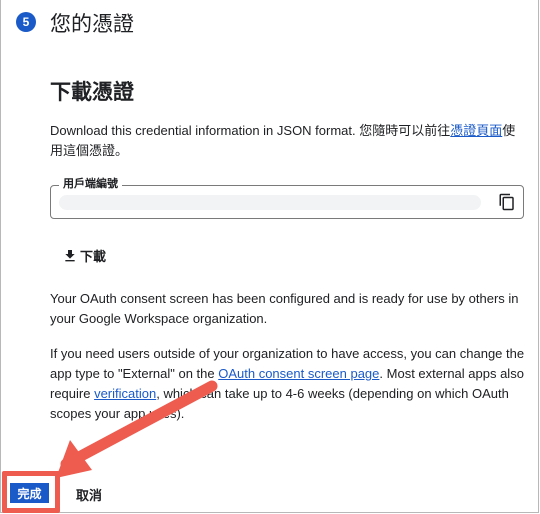 The width and height of the screenshot is (540, 514). Describe the element at coordinates (92, 92) in the screenshot. I see `section-title: 下載憑證` at that location.